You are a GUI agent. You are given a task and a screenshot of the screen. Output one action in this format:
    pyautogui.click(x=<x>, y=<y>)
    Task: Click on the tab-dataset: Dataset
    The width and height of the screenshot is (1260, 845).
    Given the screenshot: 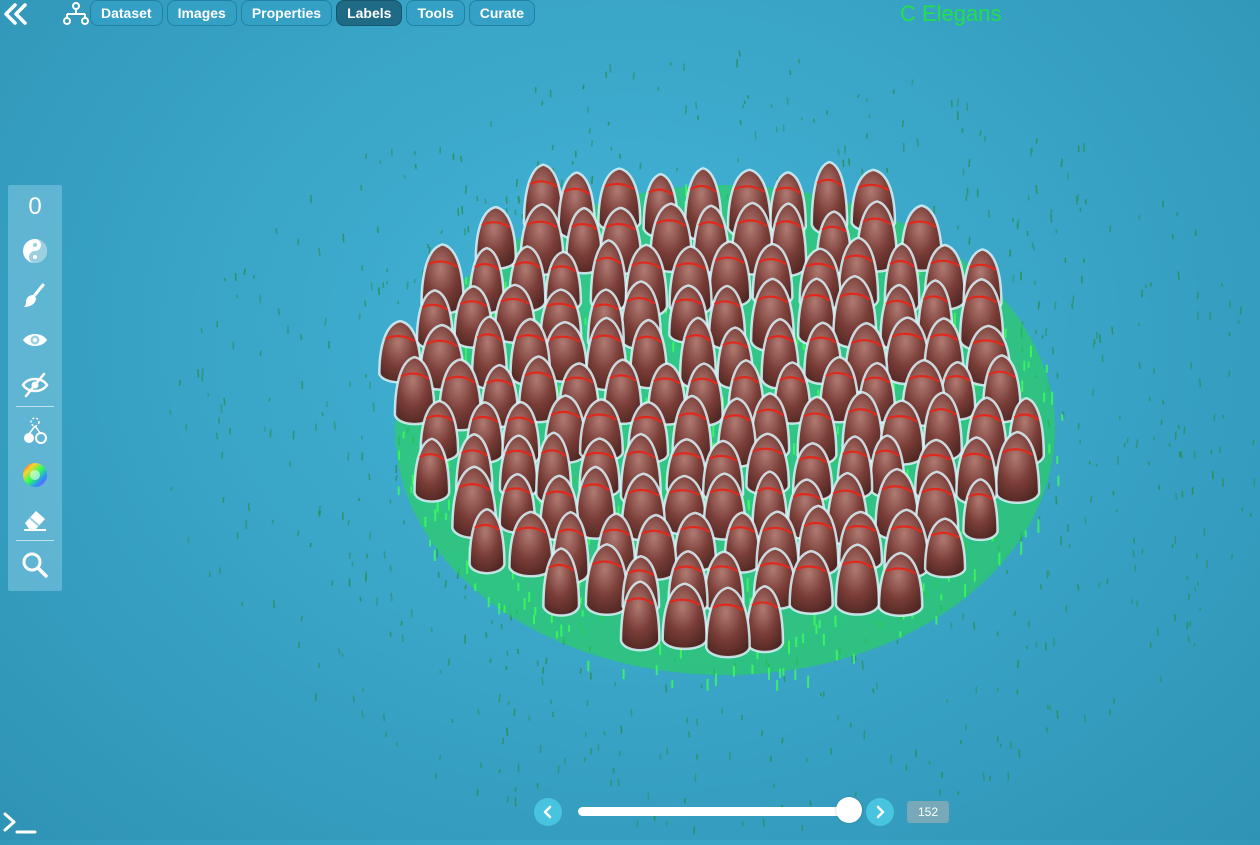 What is the action you would take?
    pyautogui.click(x=126, y=13)
    